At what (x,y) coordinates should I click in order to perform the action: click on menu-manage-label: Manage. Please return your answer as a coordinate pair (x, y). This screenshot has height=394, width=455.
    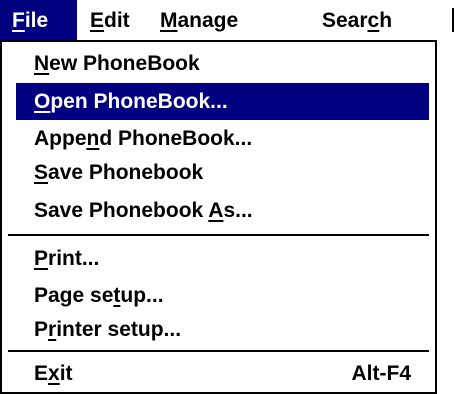
    Looking at the image, I should click on (199, 20).